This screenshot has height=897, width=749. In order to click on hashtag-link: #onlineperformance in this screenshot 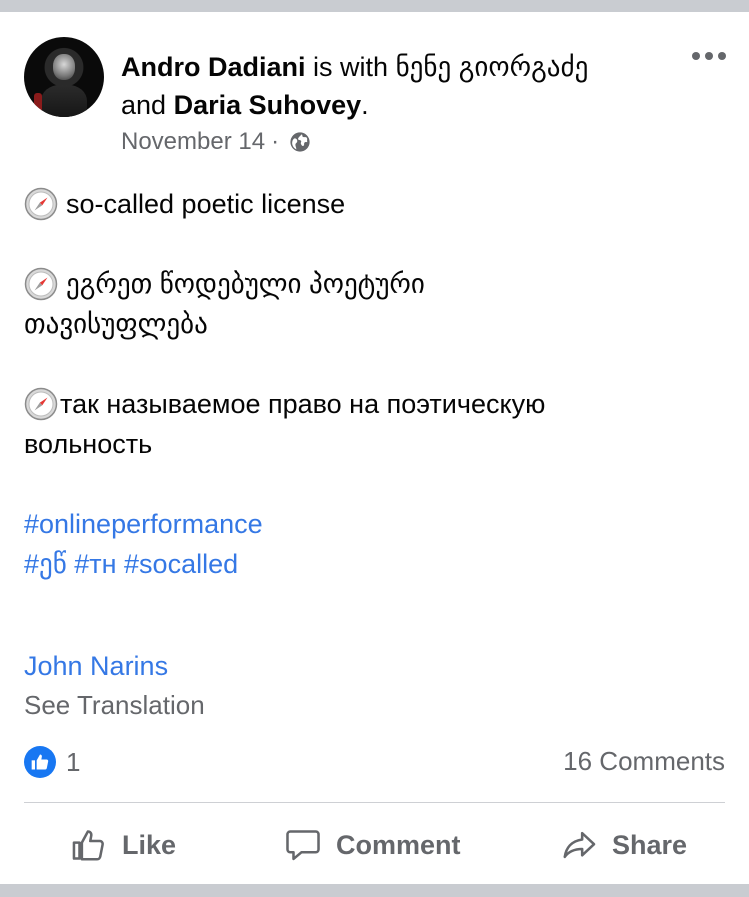, I will do `click(143, 524)`.